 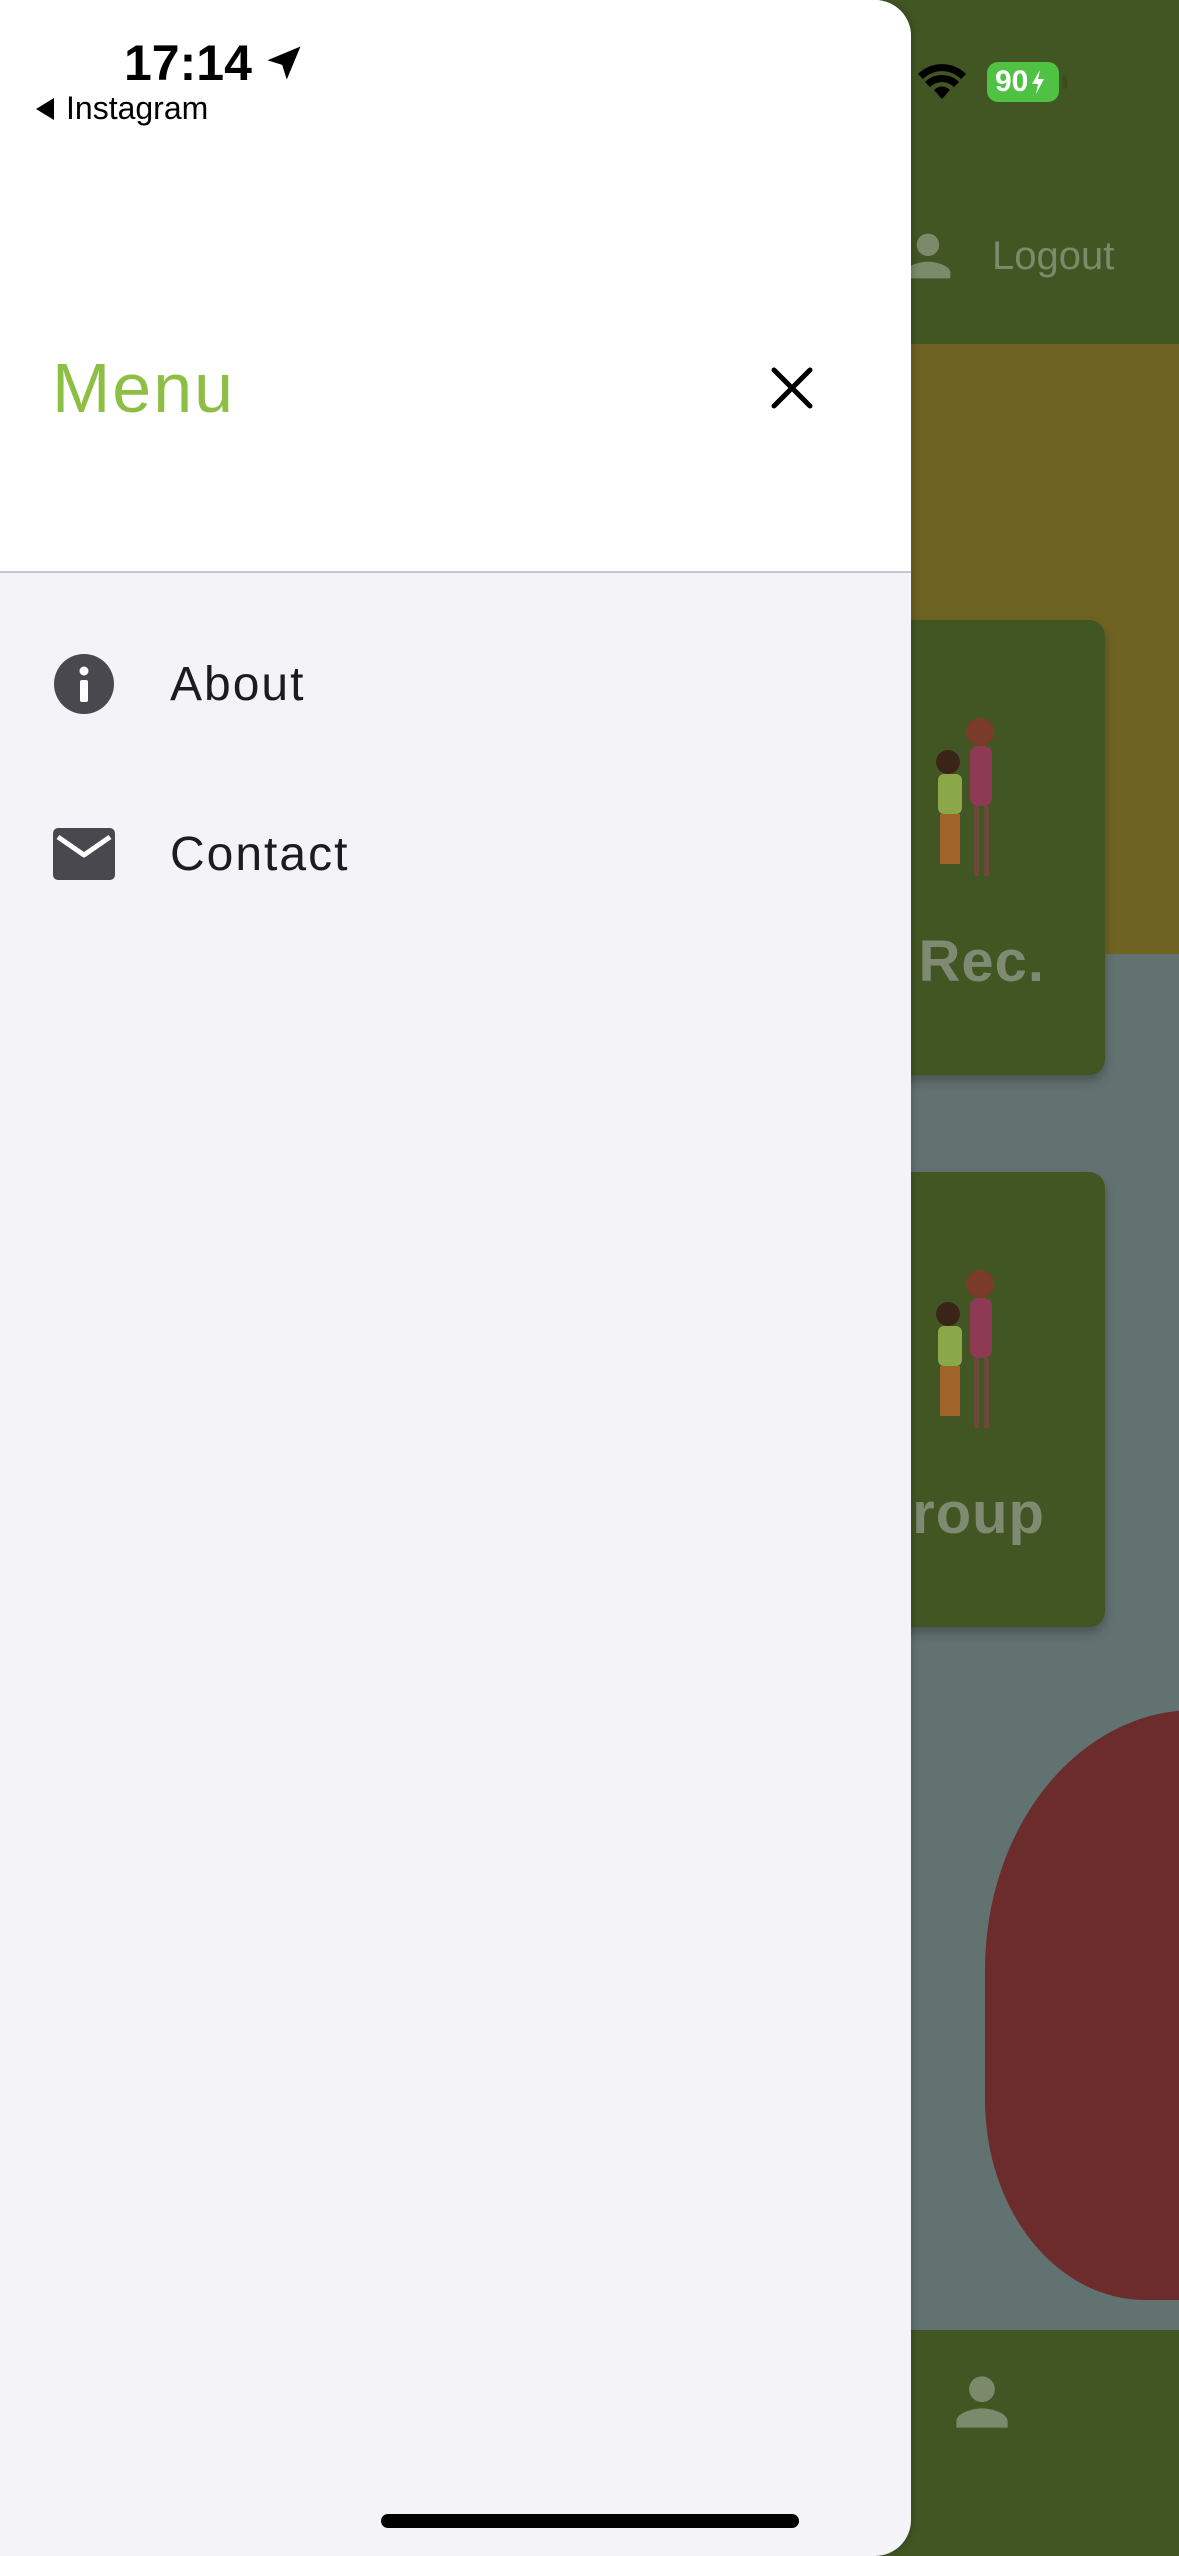 What do you see at coordinates (1082, 2005) in the screenshot?
I see `decorative-blob-red` at bounding box center [1082, 2005].